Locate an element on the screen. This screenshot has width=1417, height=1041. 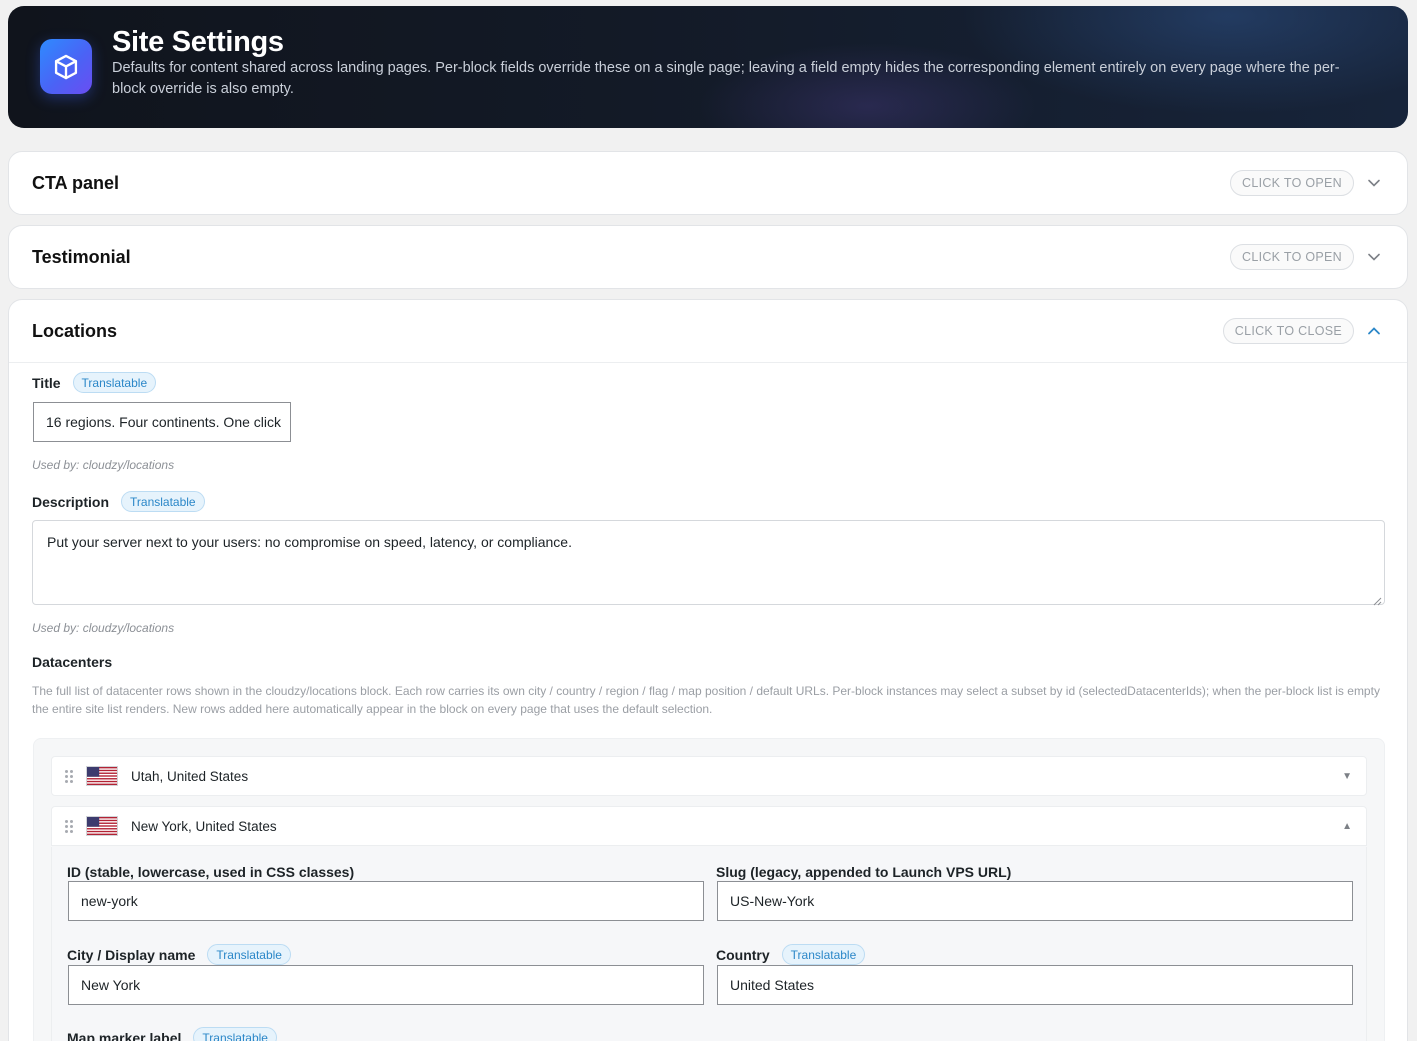
testimonial-panel: Testimonial CLICK TO OPEN is located at coordinates (708, 257).